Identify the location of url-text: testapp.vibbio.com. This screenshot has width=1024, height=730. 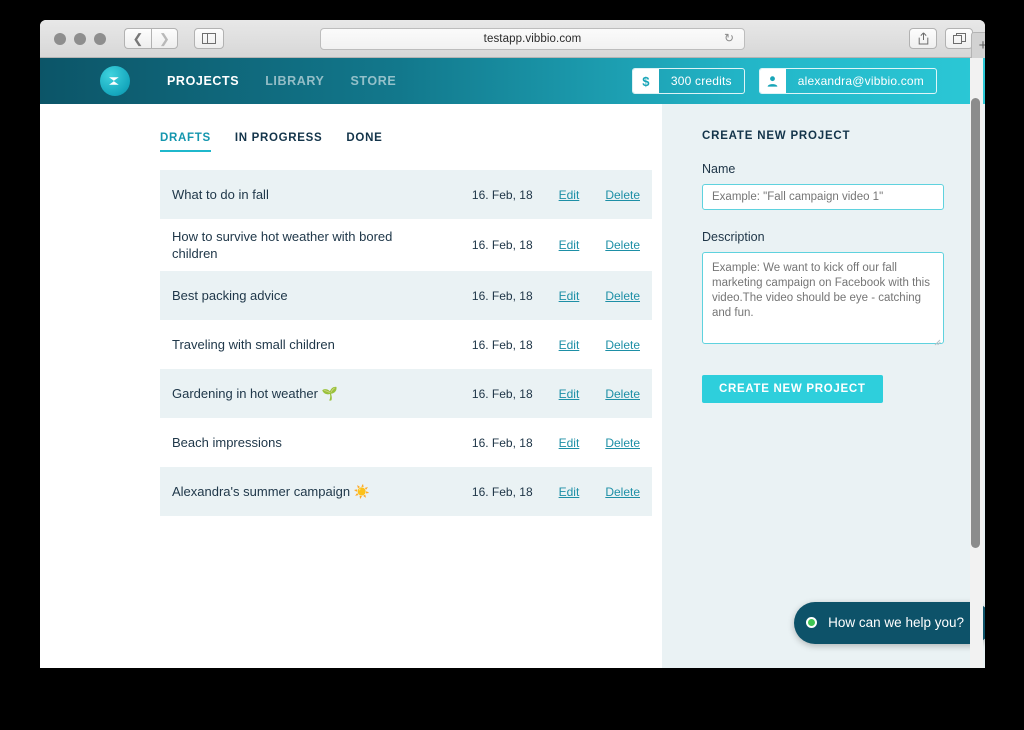
(532, 38).